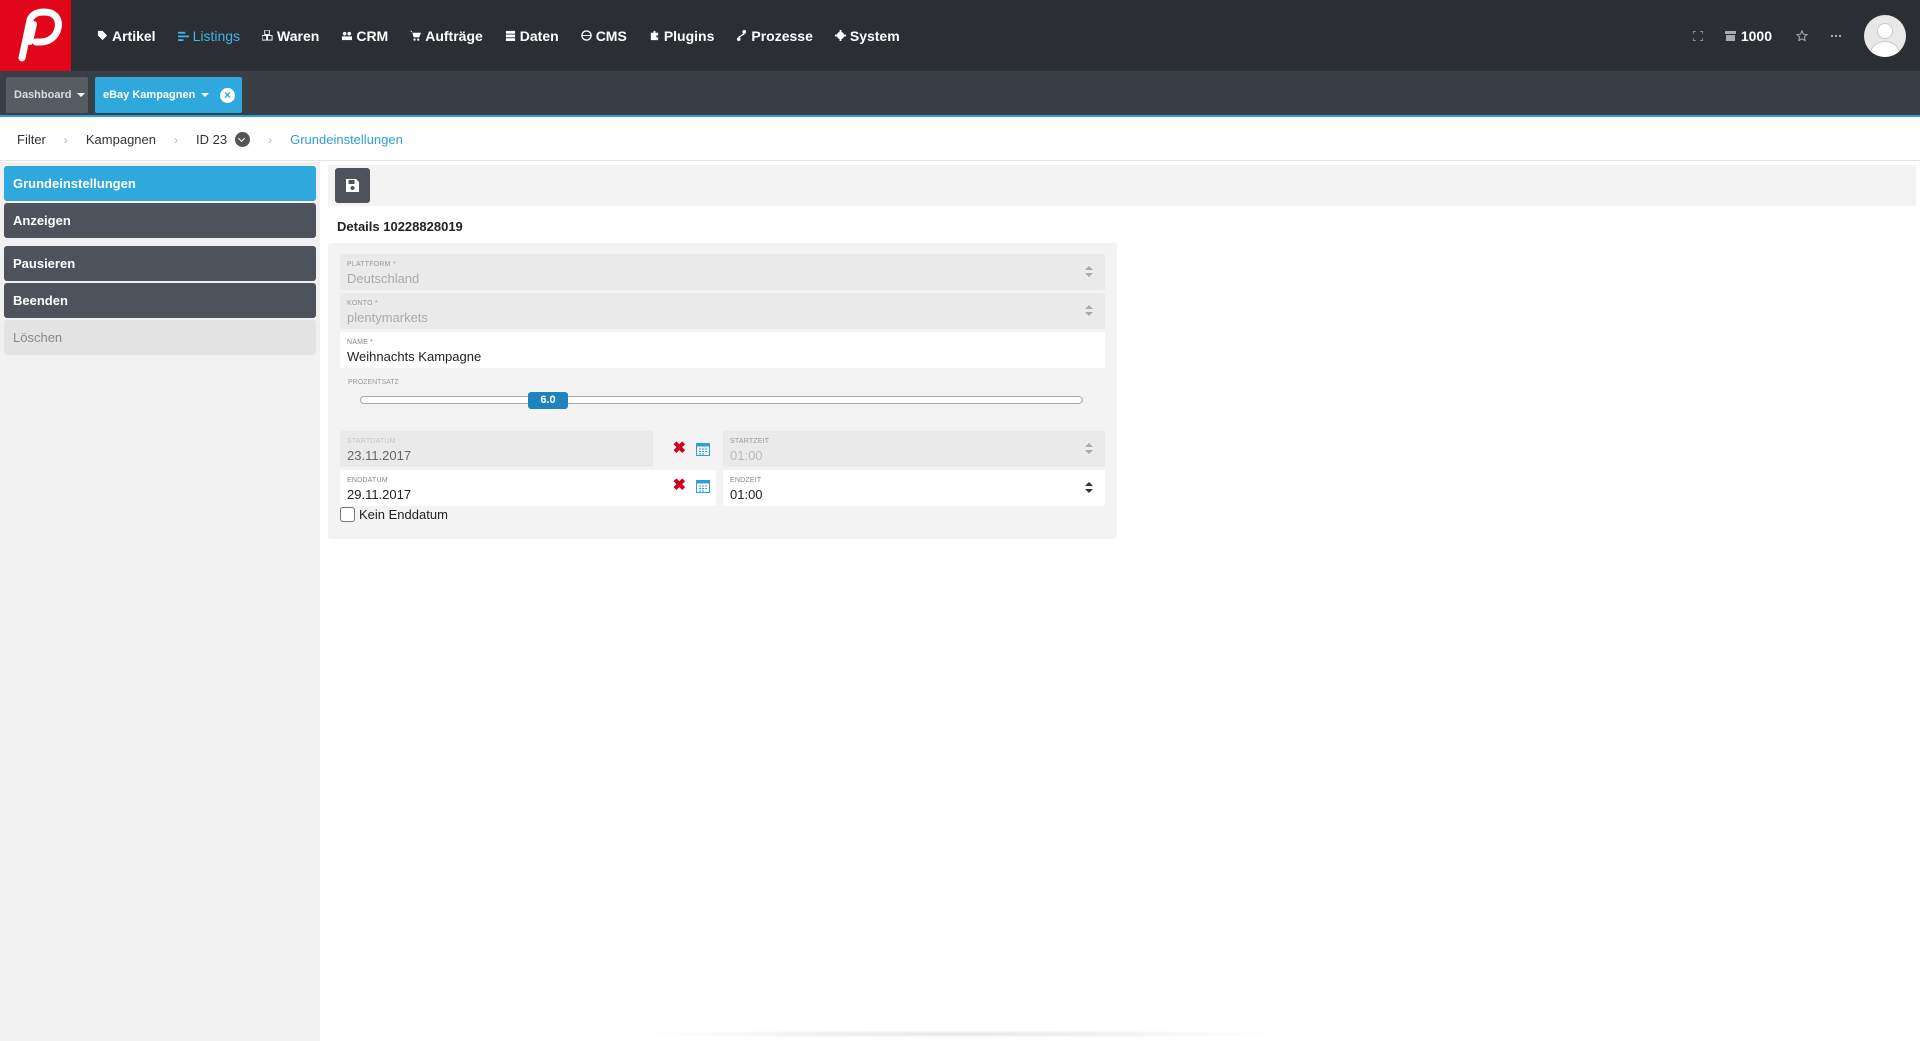 This screenshot has height=1041, width=1920. Describe the element at coordinates (528, 488) in the screenshot. I see `end-date-field: Enddatum 29.11.2017 ✖` at that location.